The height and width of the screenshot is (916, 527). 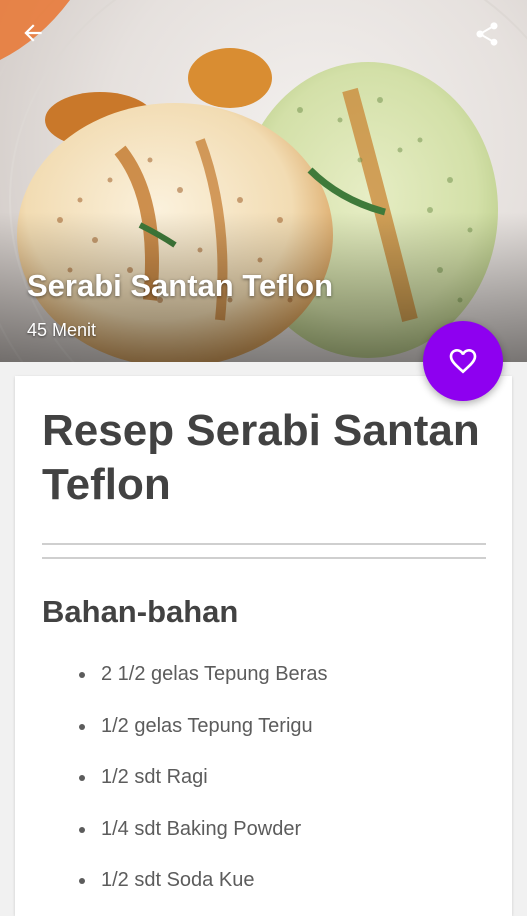 I want to click on list-item: 1/4 sdt Baking Powder, so click(x=203, y=833).